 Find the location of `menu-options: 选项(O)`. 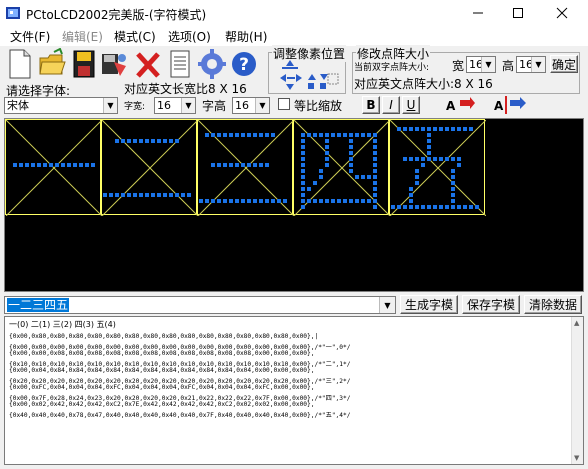

menu-options: 选项(O) is located at coordinates (189, 36).